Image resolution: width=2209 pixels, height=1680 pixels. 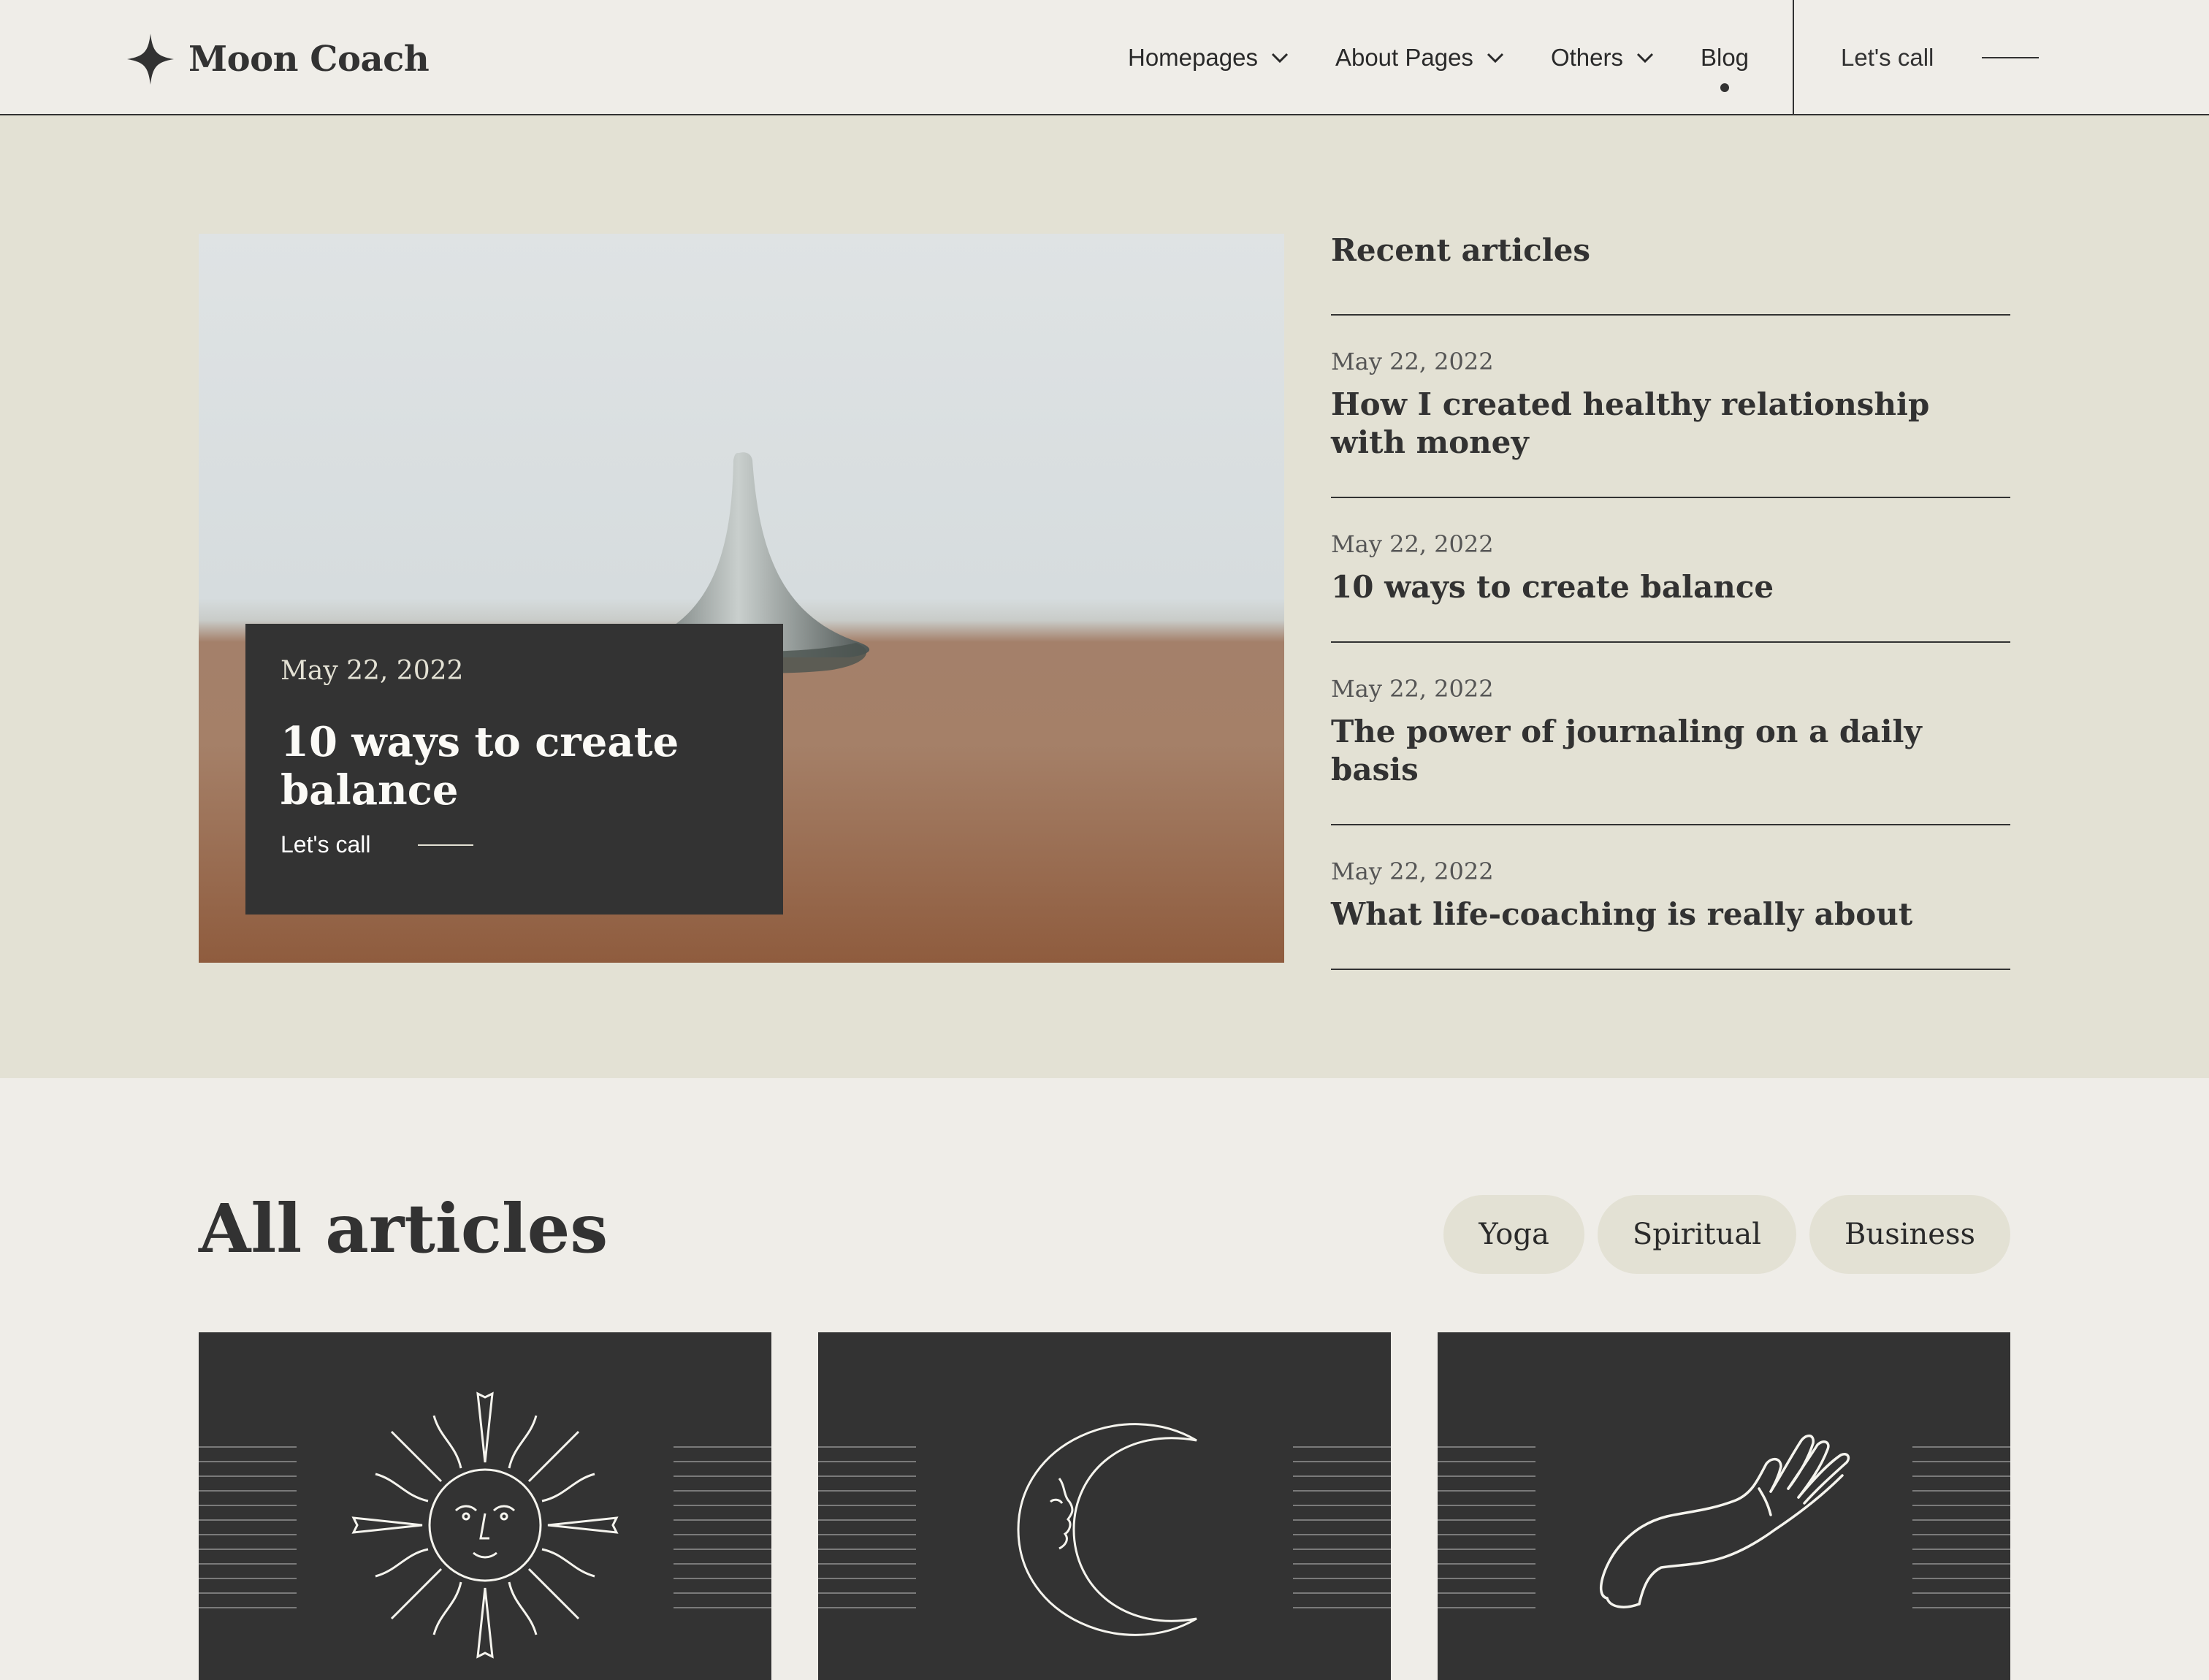 What do you see at coordinates (377, 844) in the screenshot?
I see `featured-lets-call-button: Let's call` at bounding box center [377, 844].